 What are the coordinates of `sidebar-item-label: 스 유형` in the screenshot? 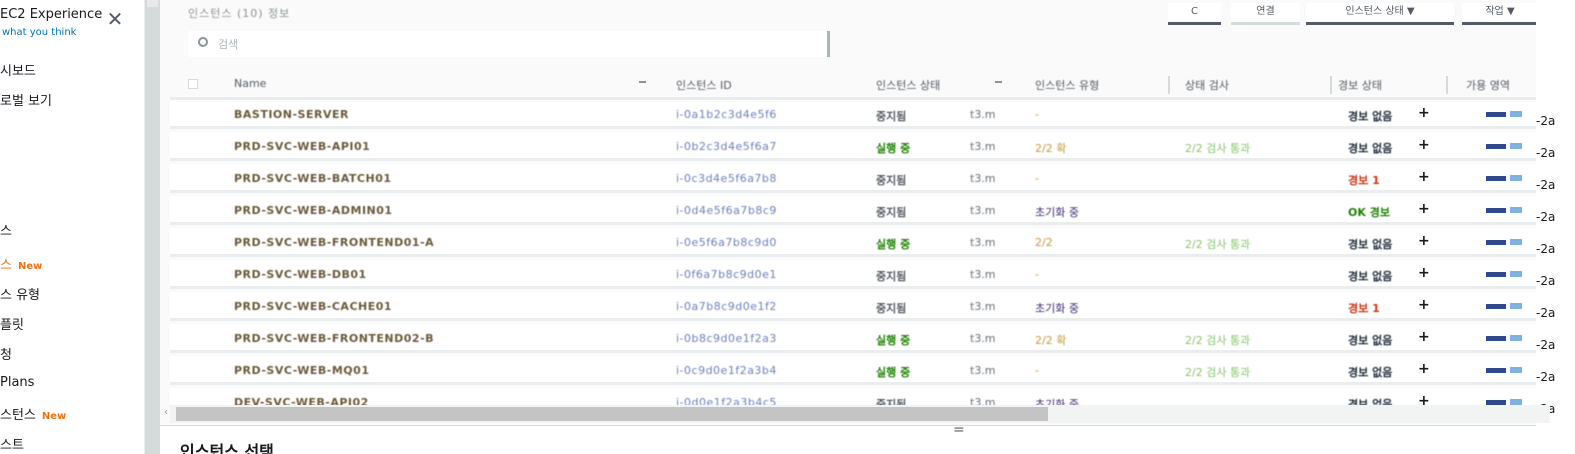 It's located at (20, 295).